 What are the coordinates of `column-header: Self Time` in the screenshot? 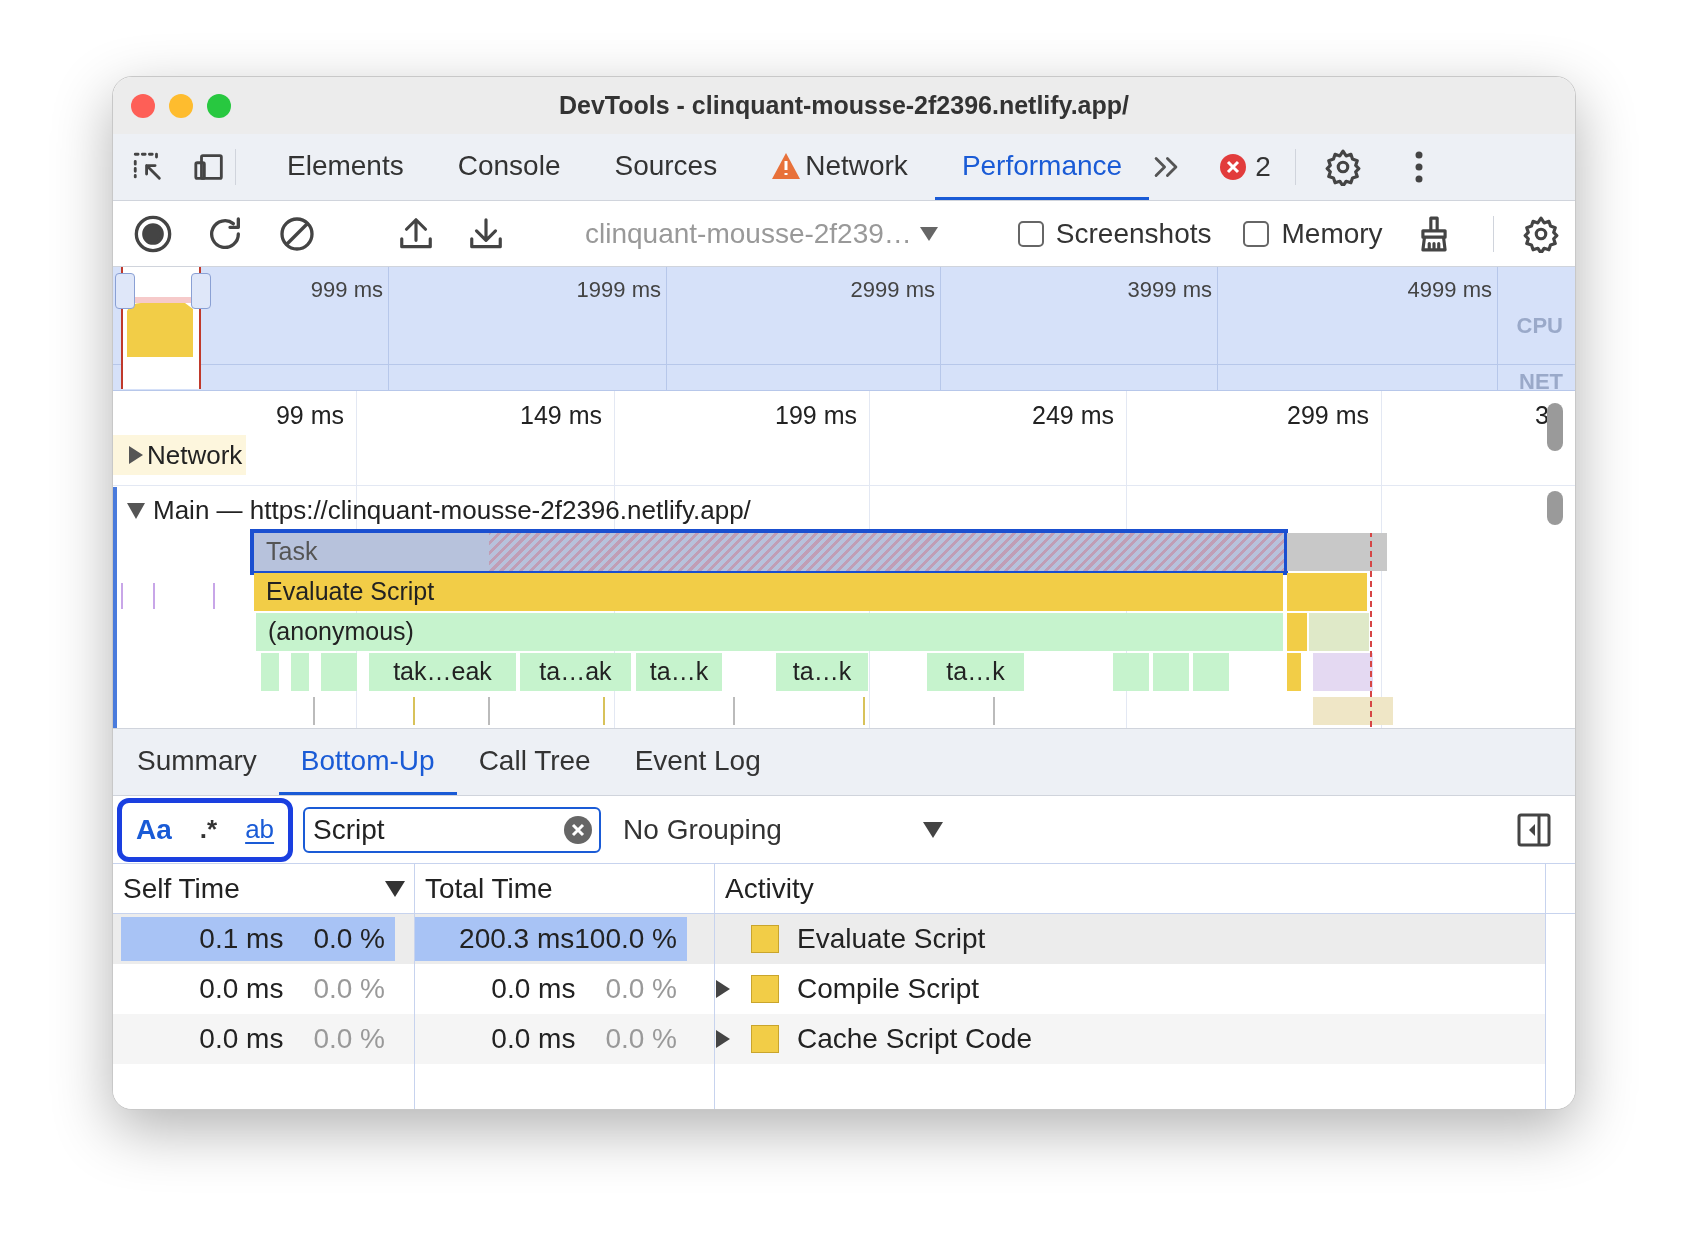 It's located at (264, 888).